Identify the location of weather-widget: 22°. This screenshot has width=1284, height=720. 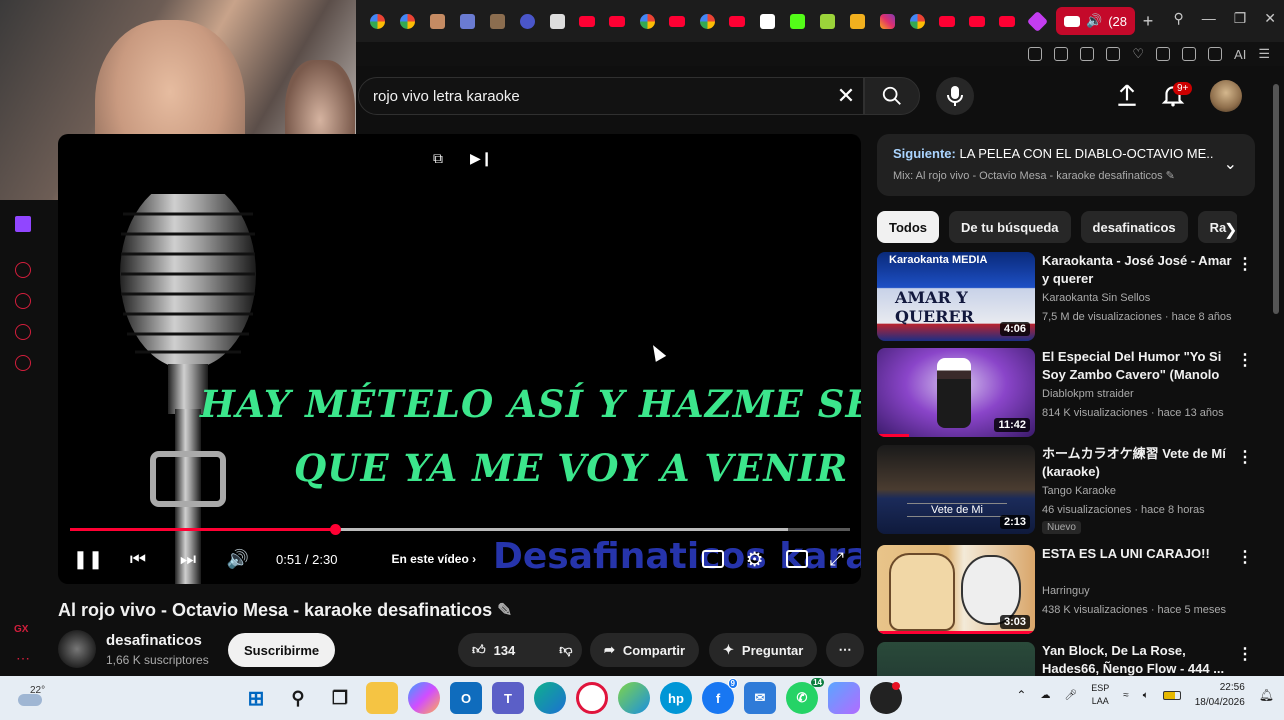
(36, 698).